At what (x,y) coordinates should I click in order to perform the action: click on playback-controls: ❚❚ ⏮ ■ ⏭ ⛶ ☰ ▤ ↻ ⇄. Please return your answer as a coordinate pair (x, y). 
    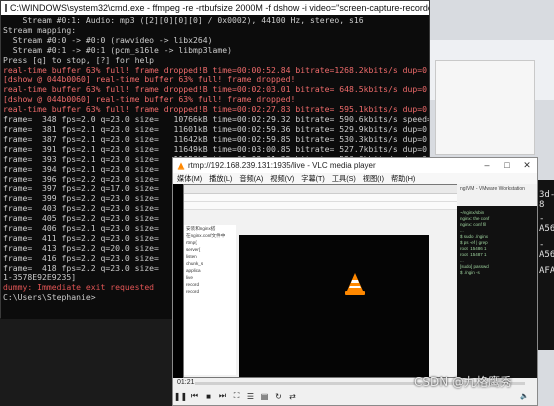
    Looking at the image, I should click on (236, 396).